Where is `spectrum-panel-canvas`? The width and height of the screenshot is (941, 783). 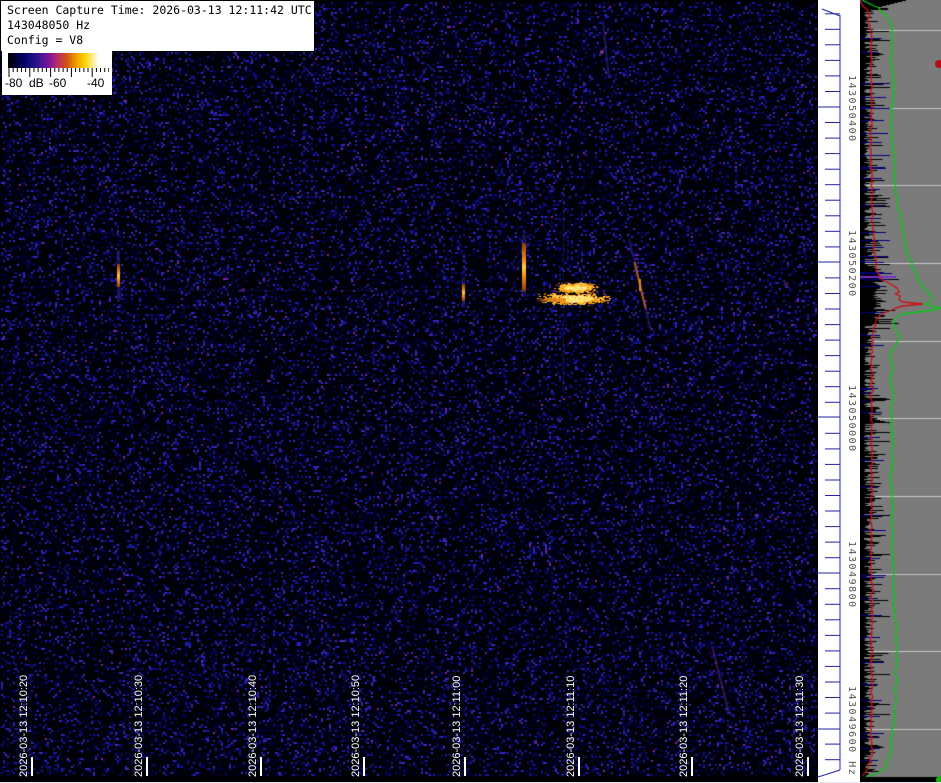
spectrum-panel-canvas is located at coordinates (900, 391).